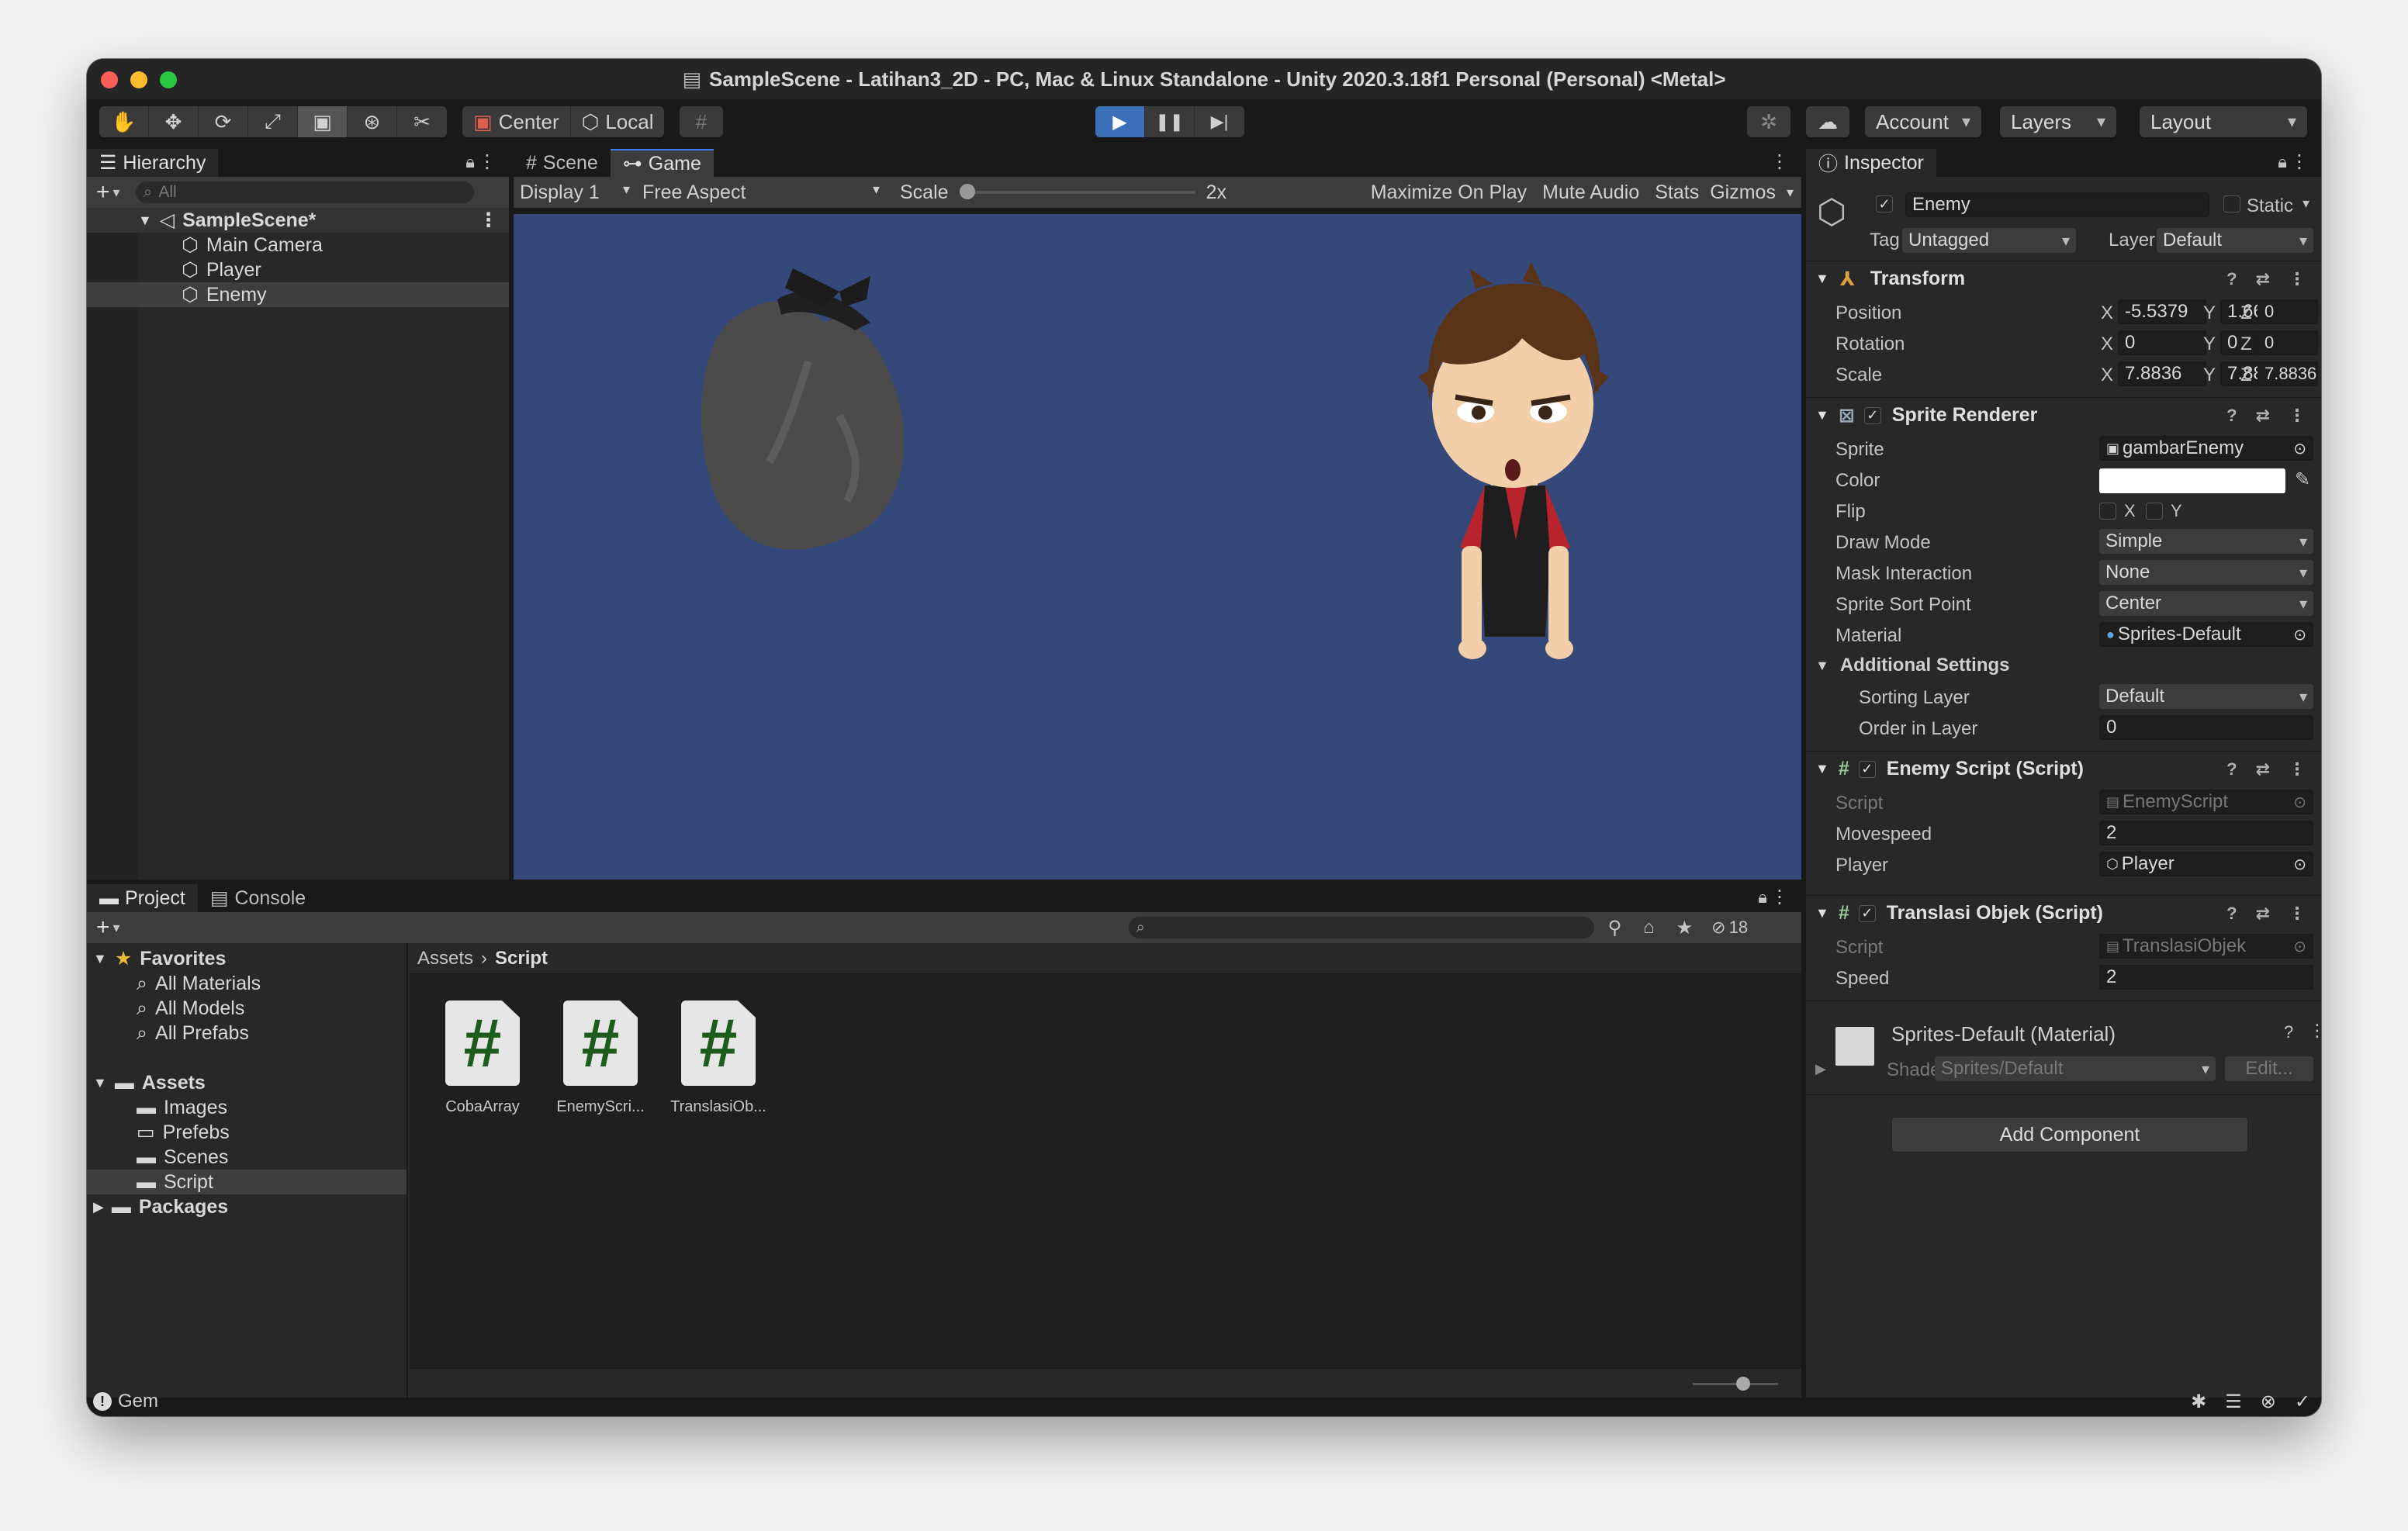 The width and height of the screenshot is (2408, 1531). Describe the element at coordinates (1885, 204) in the screenshot. I see `active-checkbox: ✓` at that location.